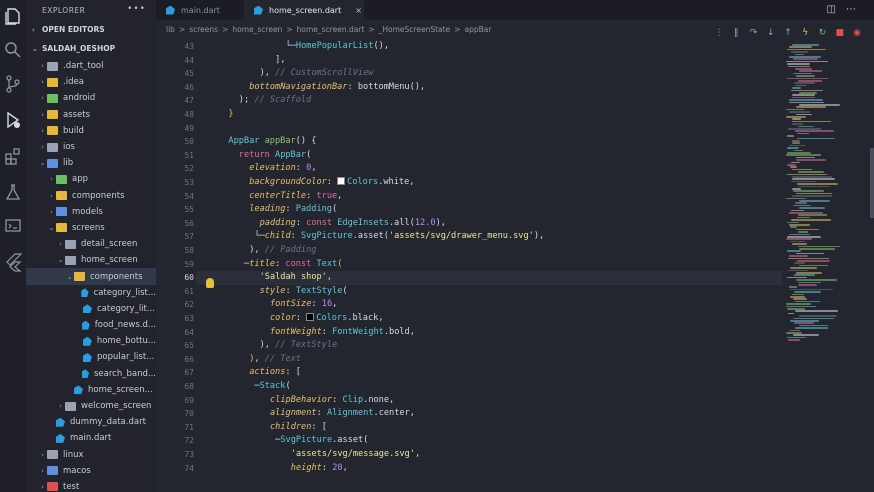 This screenshot has width=874, height=492. I want to click on code-line: elevation: 0,, so click(282, 168).